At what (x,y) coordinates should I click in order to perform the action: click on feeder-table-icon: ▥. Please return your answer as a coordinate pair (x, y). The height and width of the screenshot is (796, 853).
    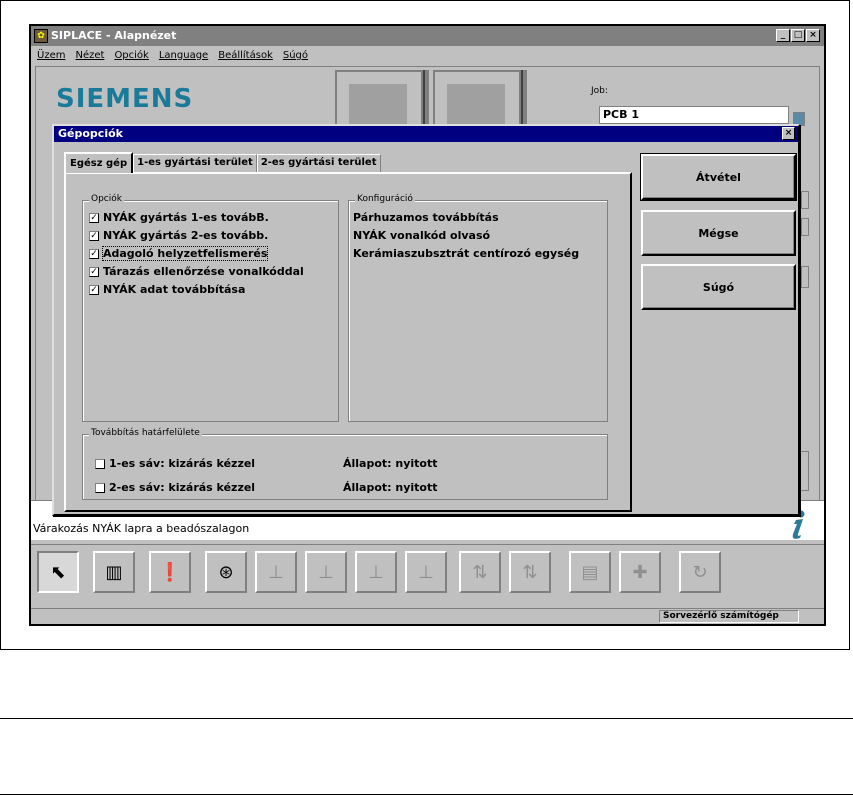
    Looking at the image, I should click on (114, 572).